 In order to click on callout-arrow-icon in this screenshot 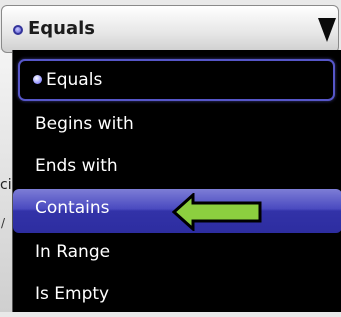, I will do `click(217, 212)`.